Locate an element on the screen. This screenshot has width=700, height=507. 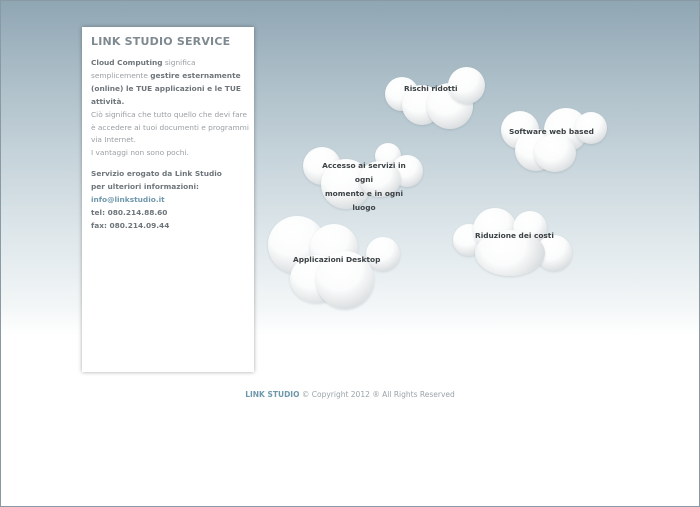
cloud-label-line-1: Accesso ai servizi in ogni is located at coordinates (364, 172).